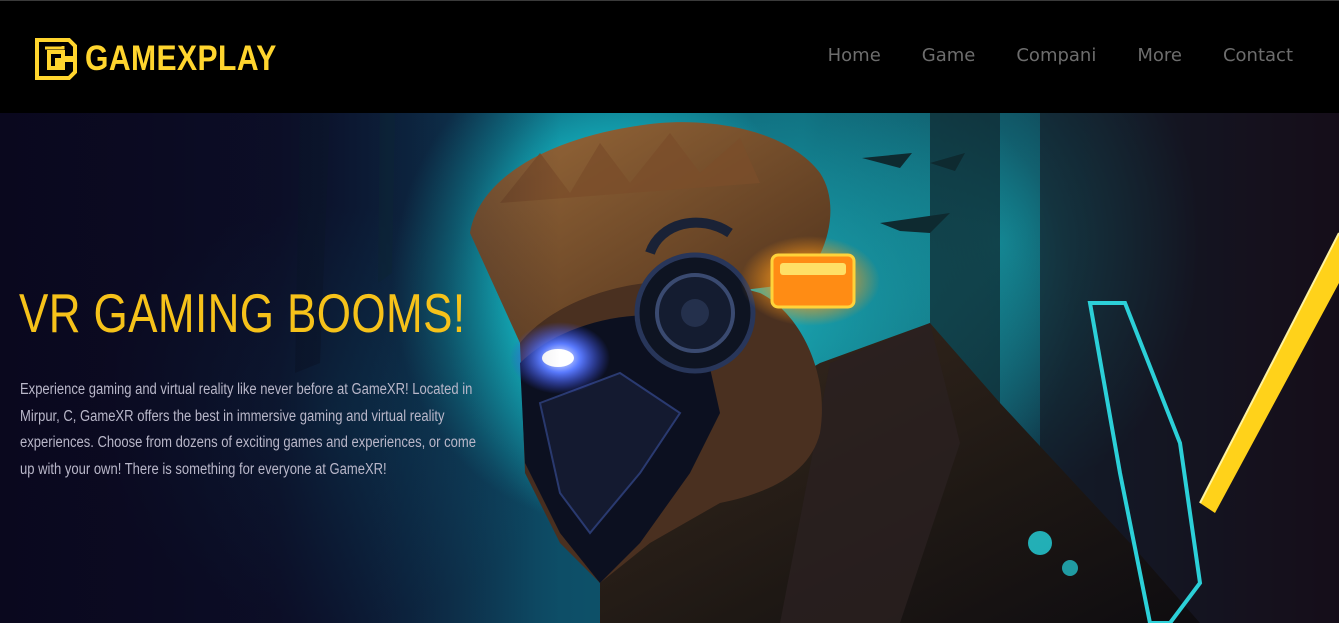 The image size is (1339, 623). I want to click on nav-game: Game, so click(949, 55).